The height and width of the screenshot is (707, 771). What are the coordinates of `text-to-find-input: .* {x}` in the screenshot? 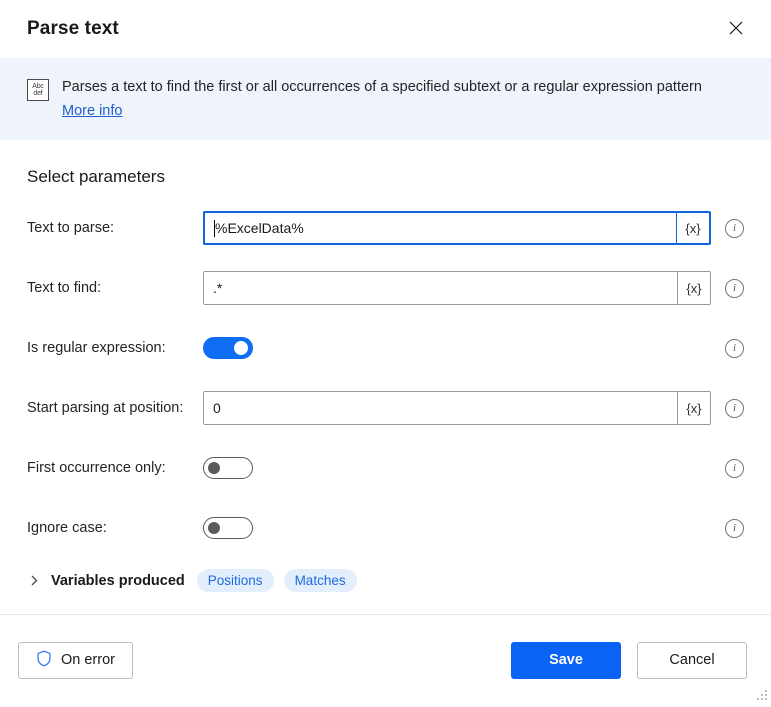 It's located at (457, 288).